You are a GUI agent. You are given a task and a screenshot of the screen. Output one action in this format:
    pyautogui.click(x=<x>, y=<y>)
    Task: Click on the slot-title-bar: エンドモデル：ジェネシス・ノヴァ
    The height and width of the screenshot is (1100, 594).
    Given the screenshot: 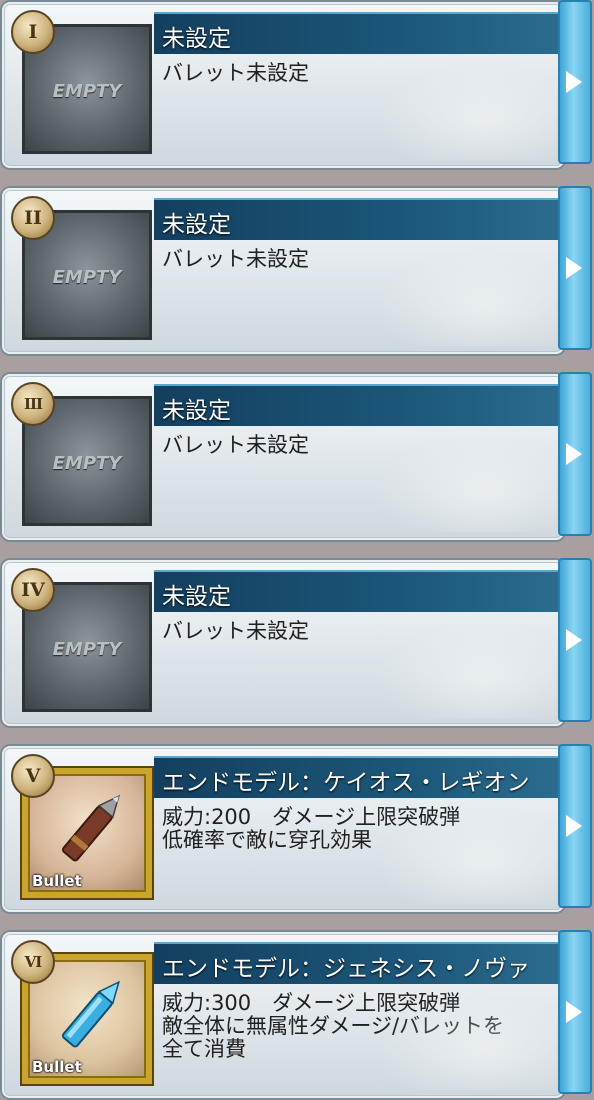 What is the action you would take?
    pyautogui.click(x=358, y=963)
    